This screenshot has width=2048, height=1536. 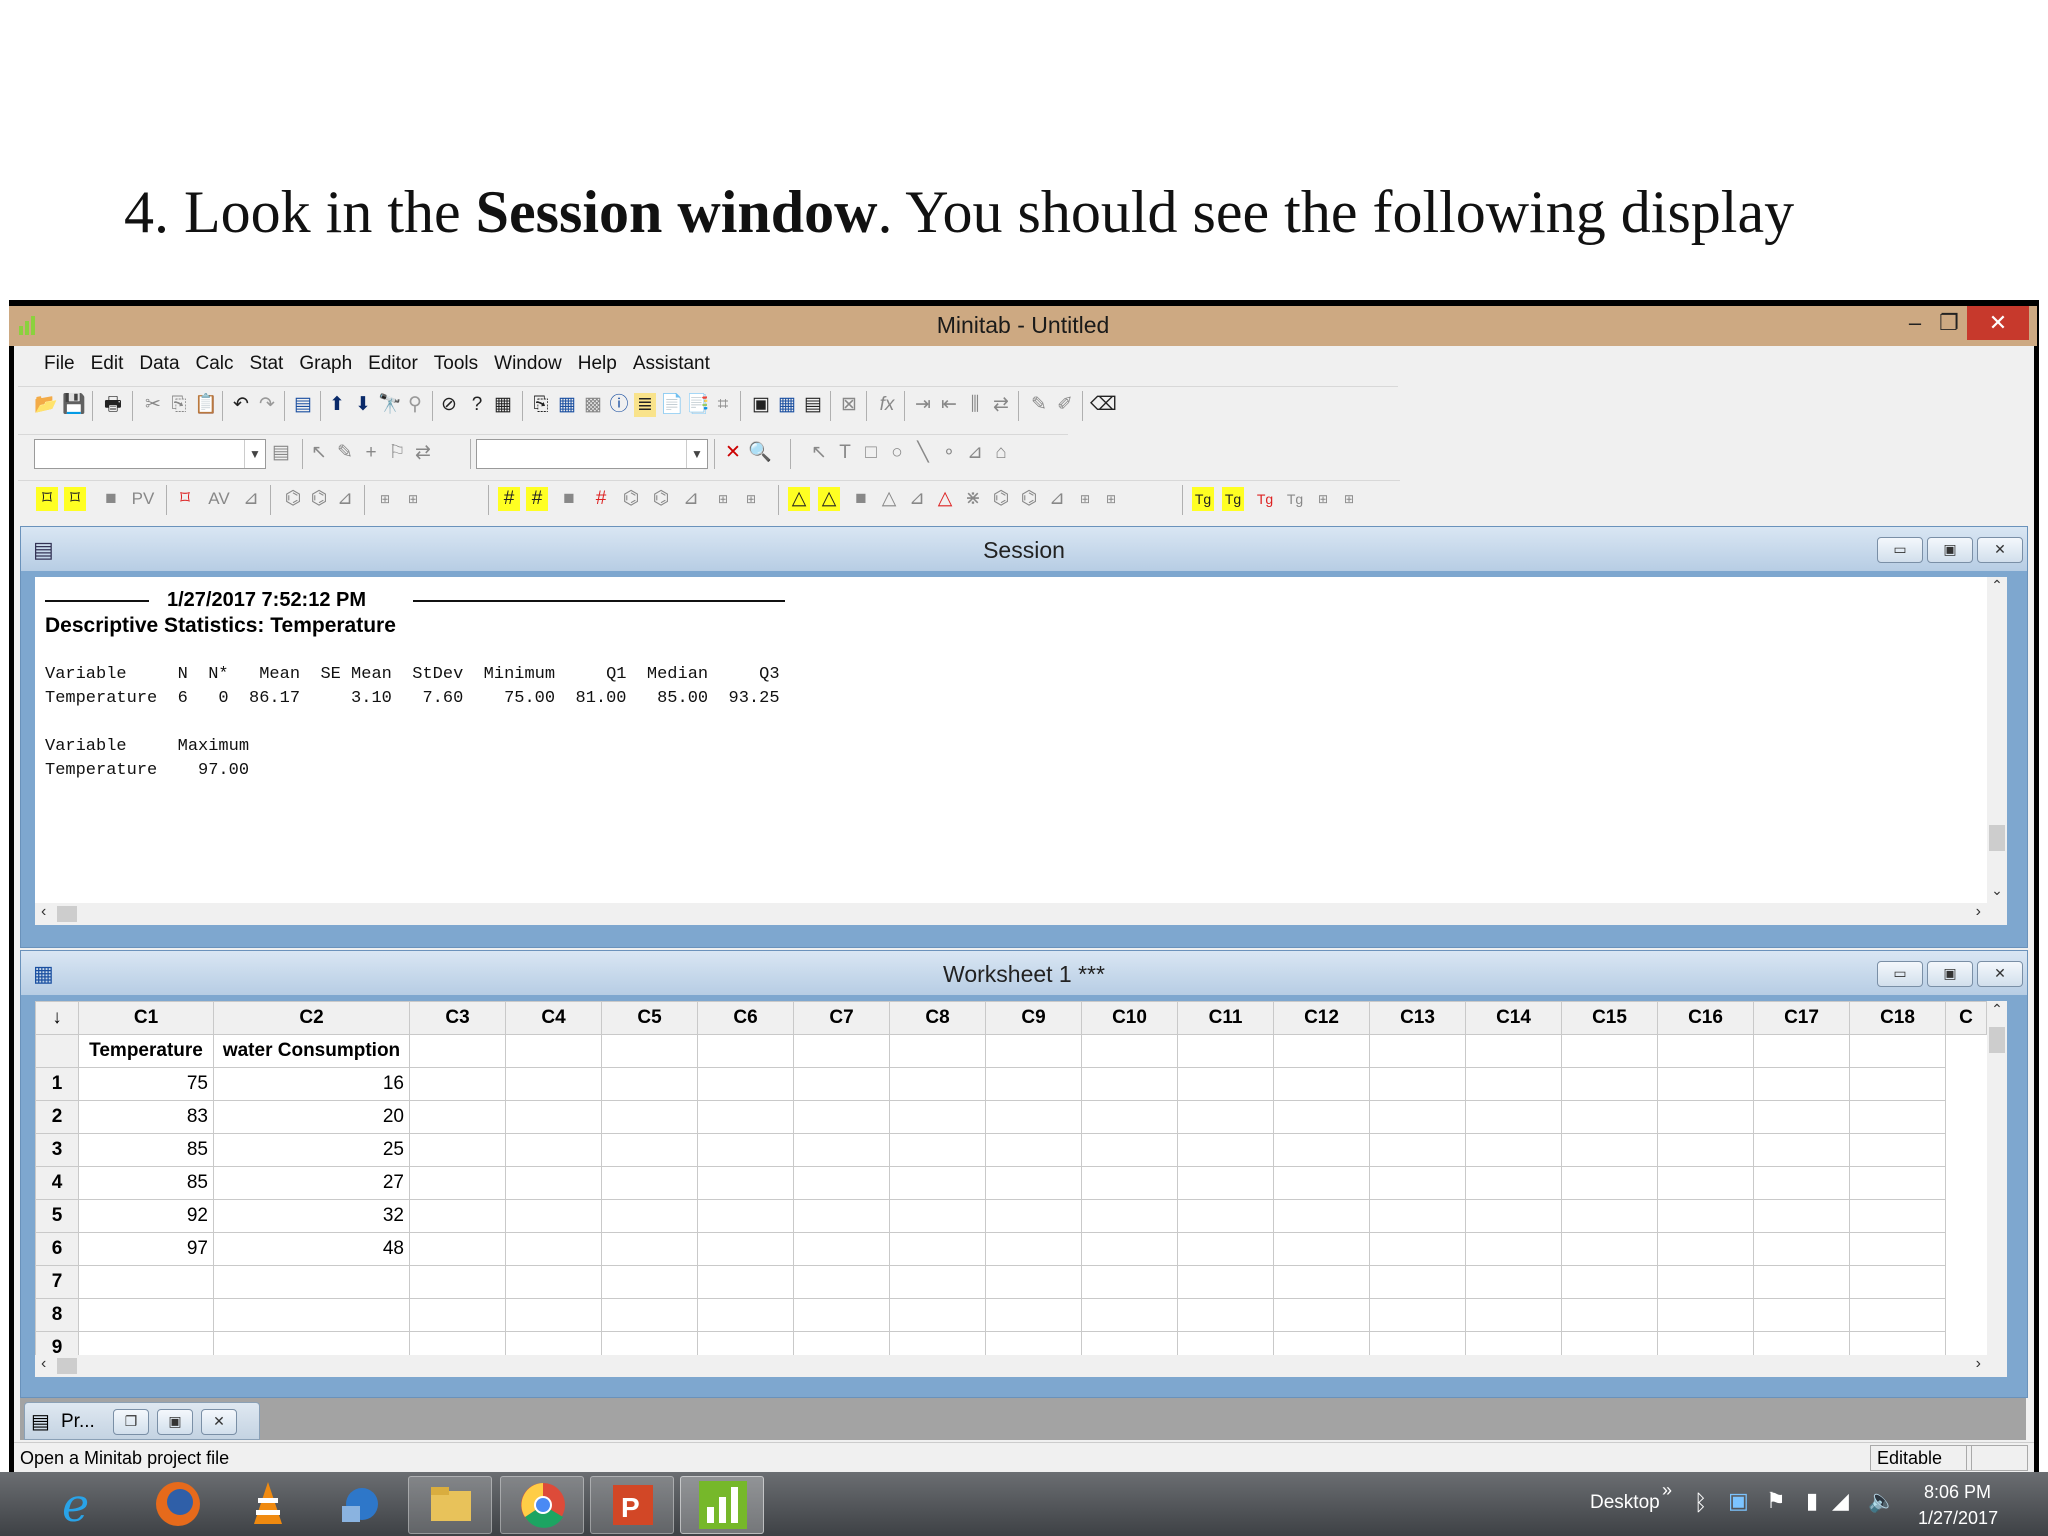 What do you see at coordinates (47, 499) in the screenshot?
I see `xbar-chart-icon: ⌑` at bounding box center [47, 499].